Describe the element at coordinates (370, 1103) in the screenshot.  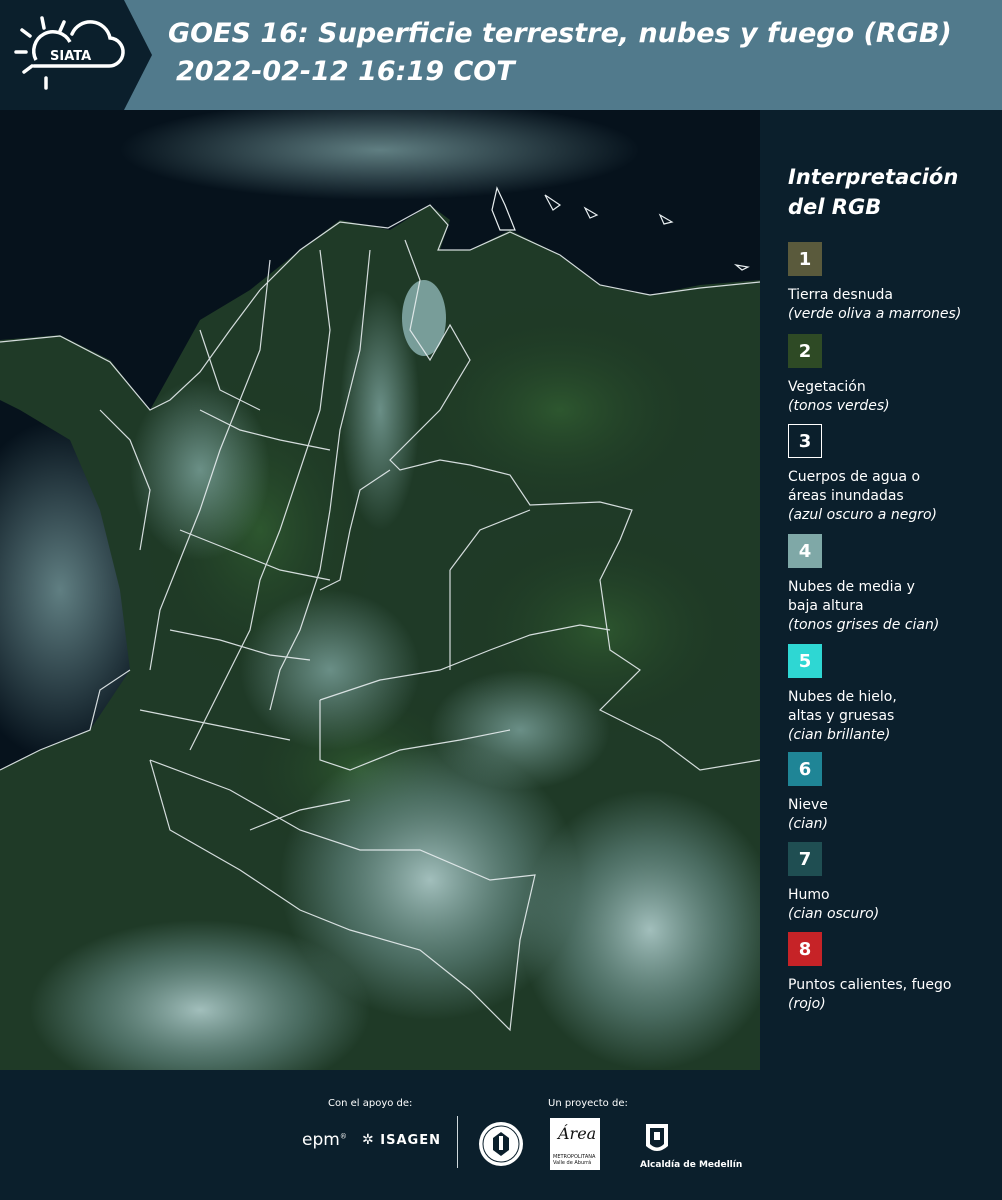
I see `support-label: Con el apoyo de:` at that location.